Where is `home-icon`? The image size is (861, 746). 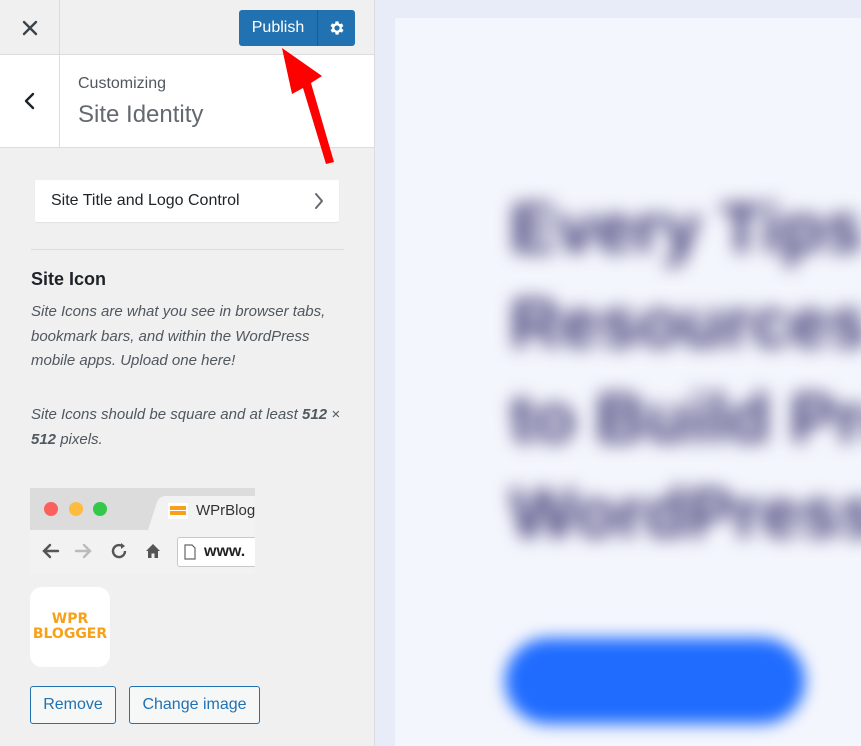 home-icon is located at coordinates (153, 551).